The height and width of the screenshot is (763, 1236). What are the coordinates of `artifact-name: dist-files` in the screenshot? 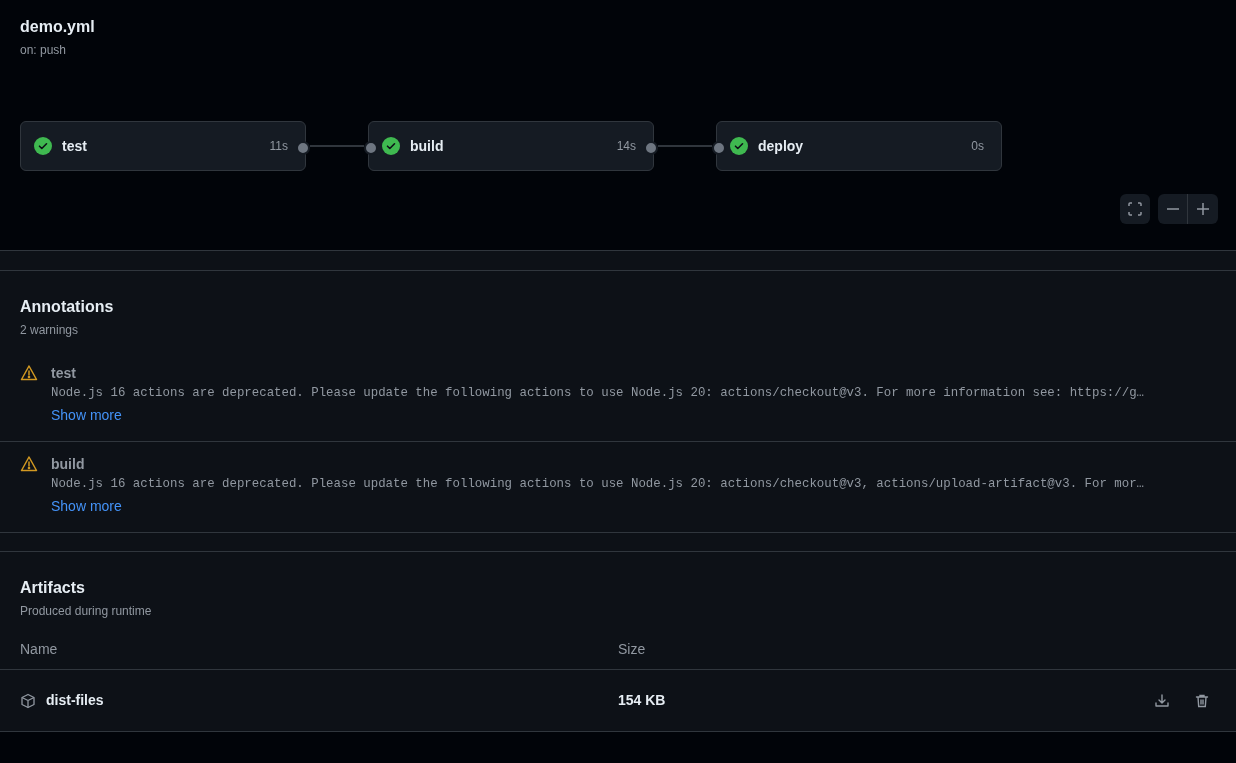 It's located at (75, 700).